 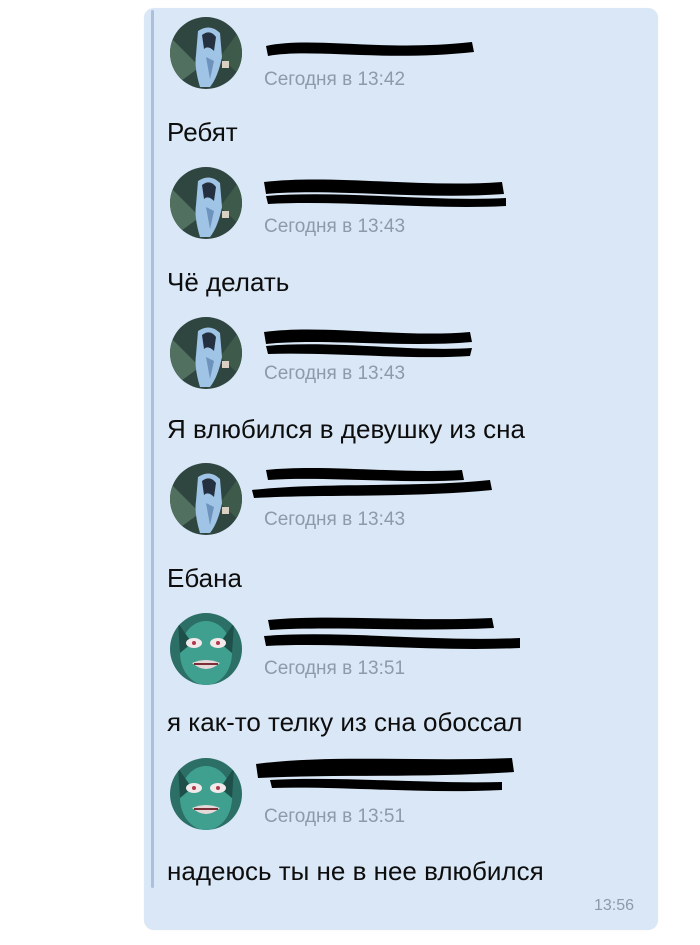 I want to click on forward-quote-bar, so click(x=152, y=449).